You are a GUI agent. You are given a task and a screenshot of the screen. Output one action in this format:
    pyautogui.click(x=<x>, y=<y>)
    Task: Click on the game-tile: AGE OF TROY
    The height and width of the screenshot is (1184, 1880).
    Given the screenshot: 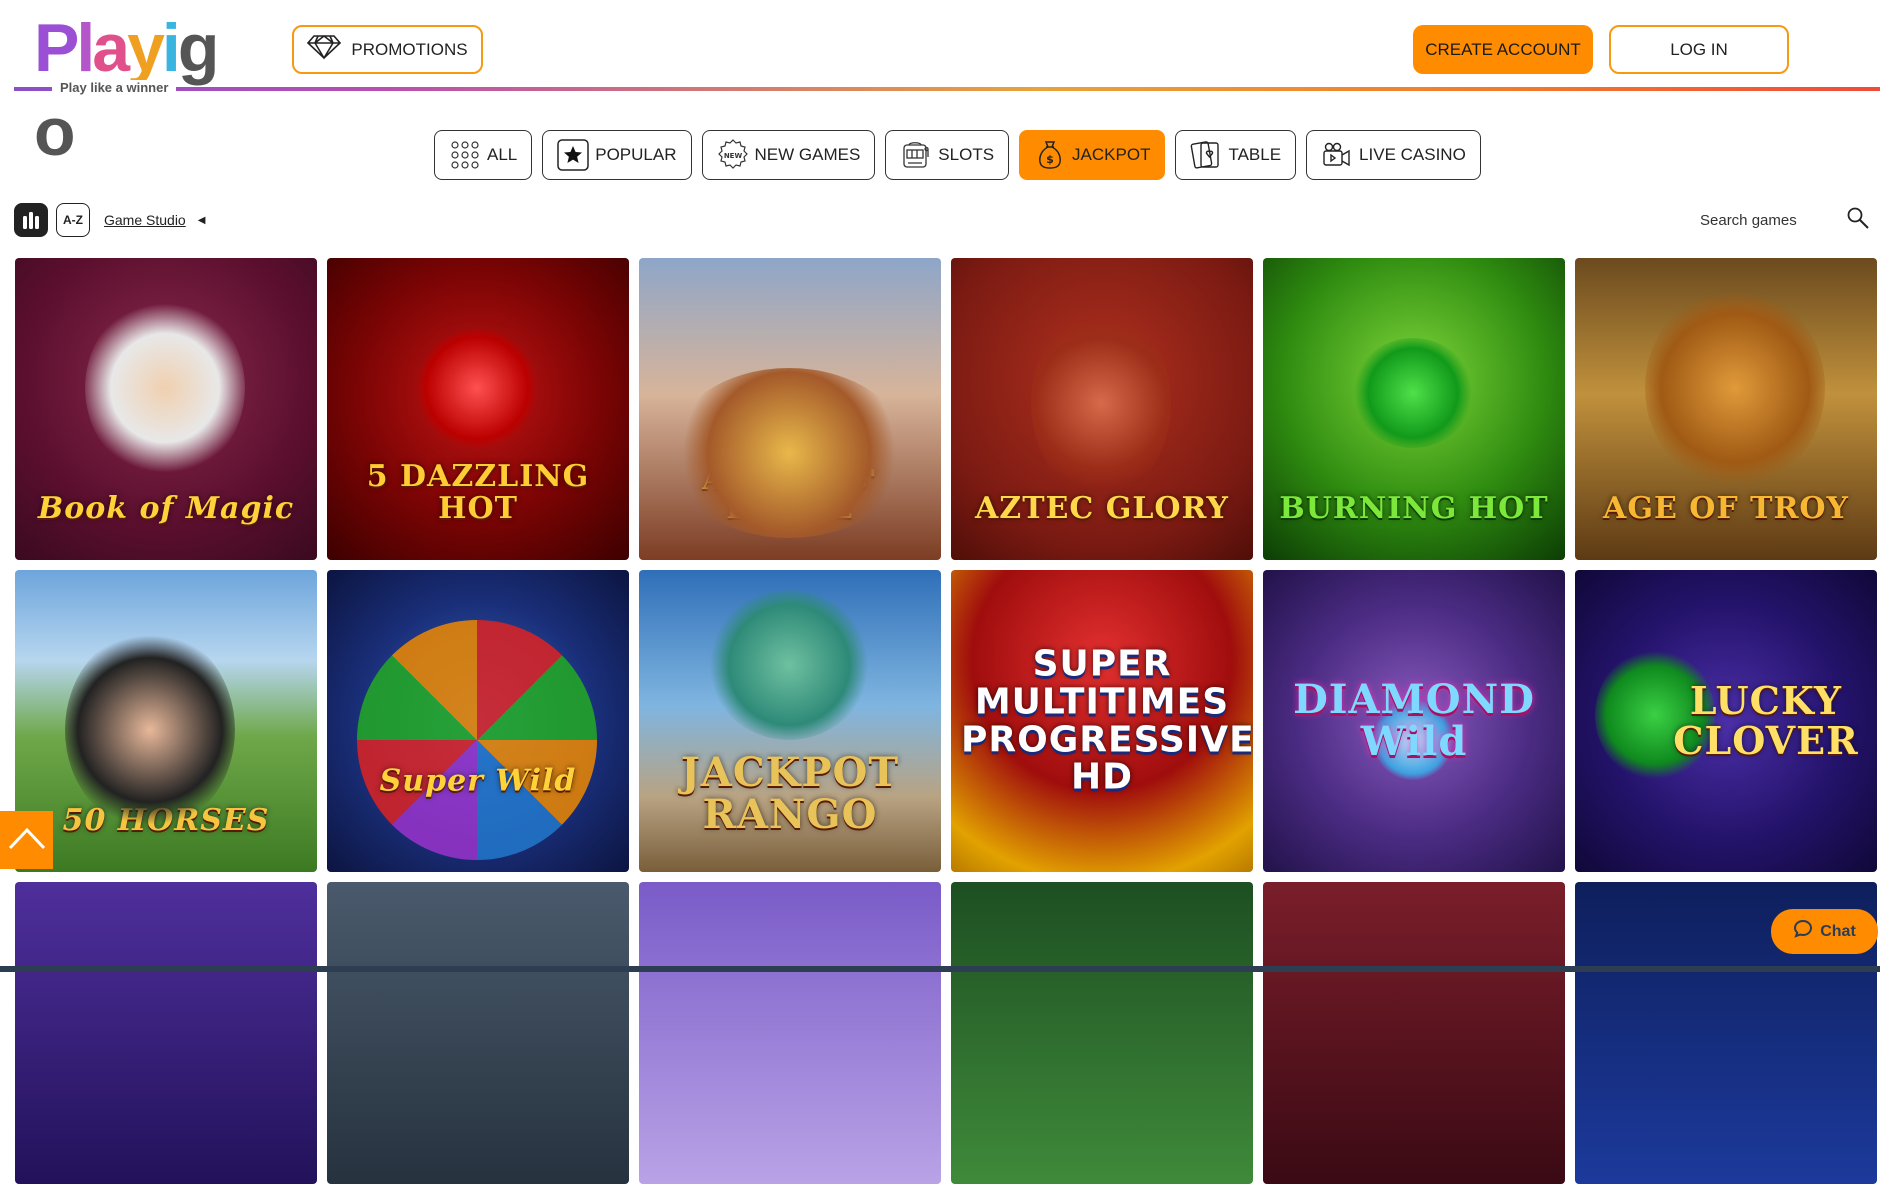 What is the action you would take?
    pyautogui.click(x=1726, y=409)
    